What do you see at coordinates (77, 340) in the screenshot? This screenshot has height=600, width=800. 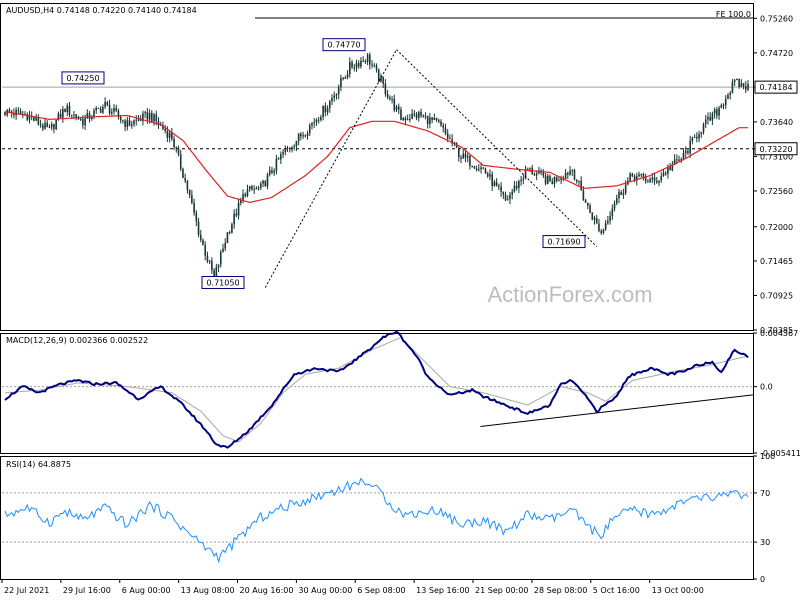 I see `macd-title: MACD(12,26,9) 0.002366 0.002522` at bounding box center [77, 340].